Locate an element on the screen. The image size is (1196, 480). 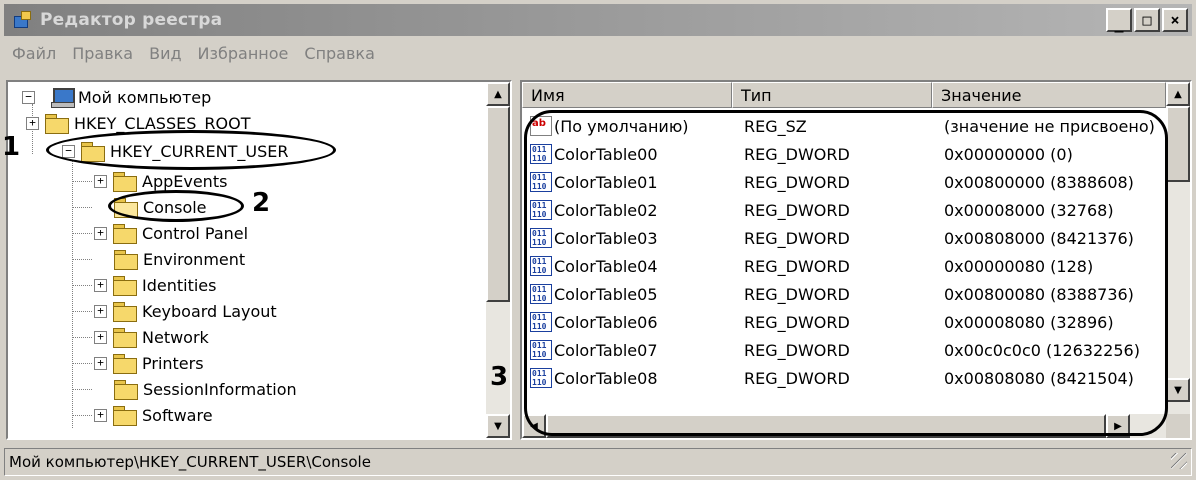
tree-label: Control Panel is located at coordinates (195, 233).